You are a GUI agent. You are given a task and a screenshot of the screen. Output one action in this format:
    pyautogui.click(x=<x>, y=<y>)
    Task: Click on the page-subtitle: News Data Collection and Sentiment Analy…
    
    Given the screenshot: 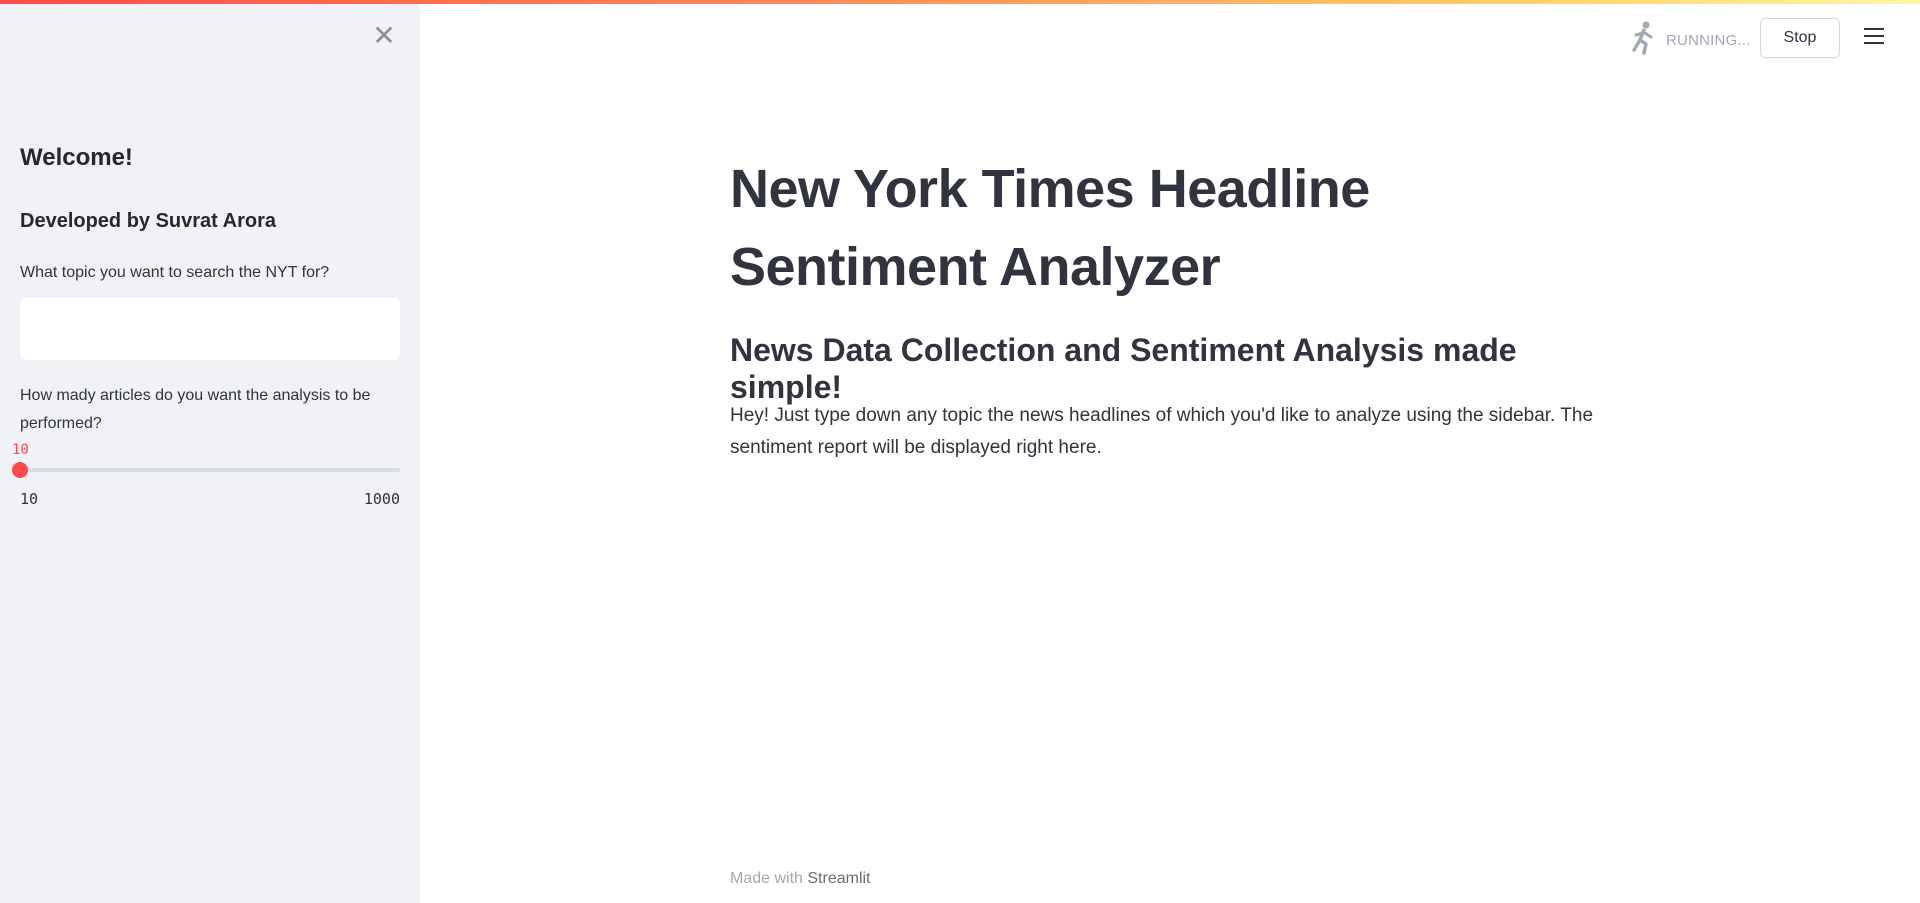 What is the action you would take?
    pyautogui.click(x=1123, y=368)
    